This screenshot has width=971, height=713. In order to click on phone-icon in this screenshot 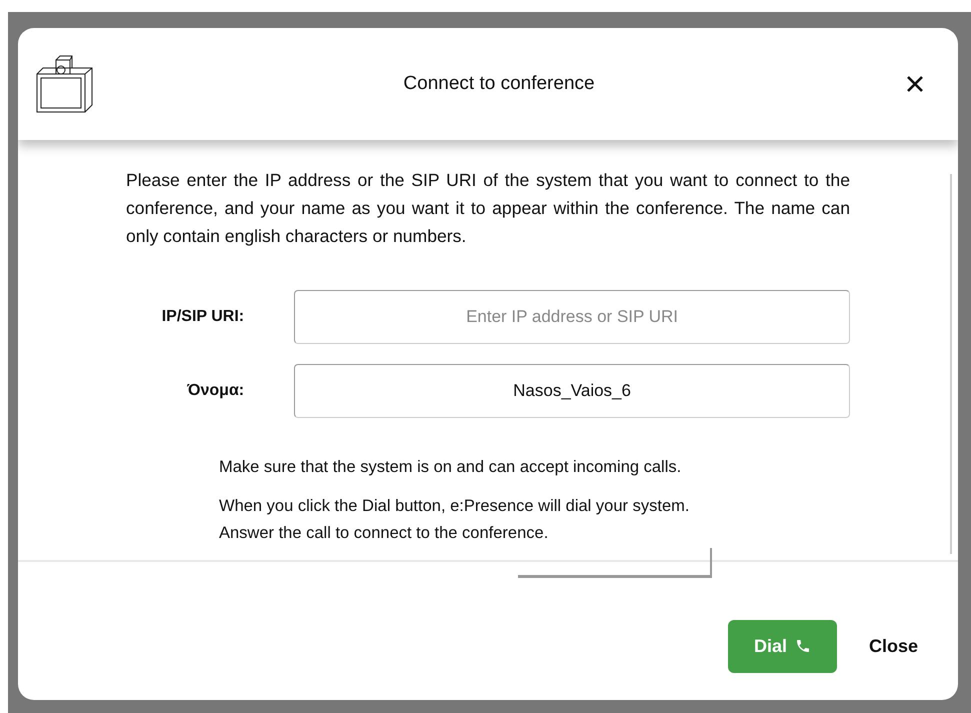, I will do `click(802, 646)`.